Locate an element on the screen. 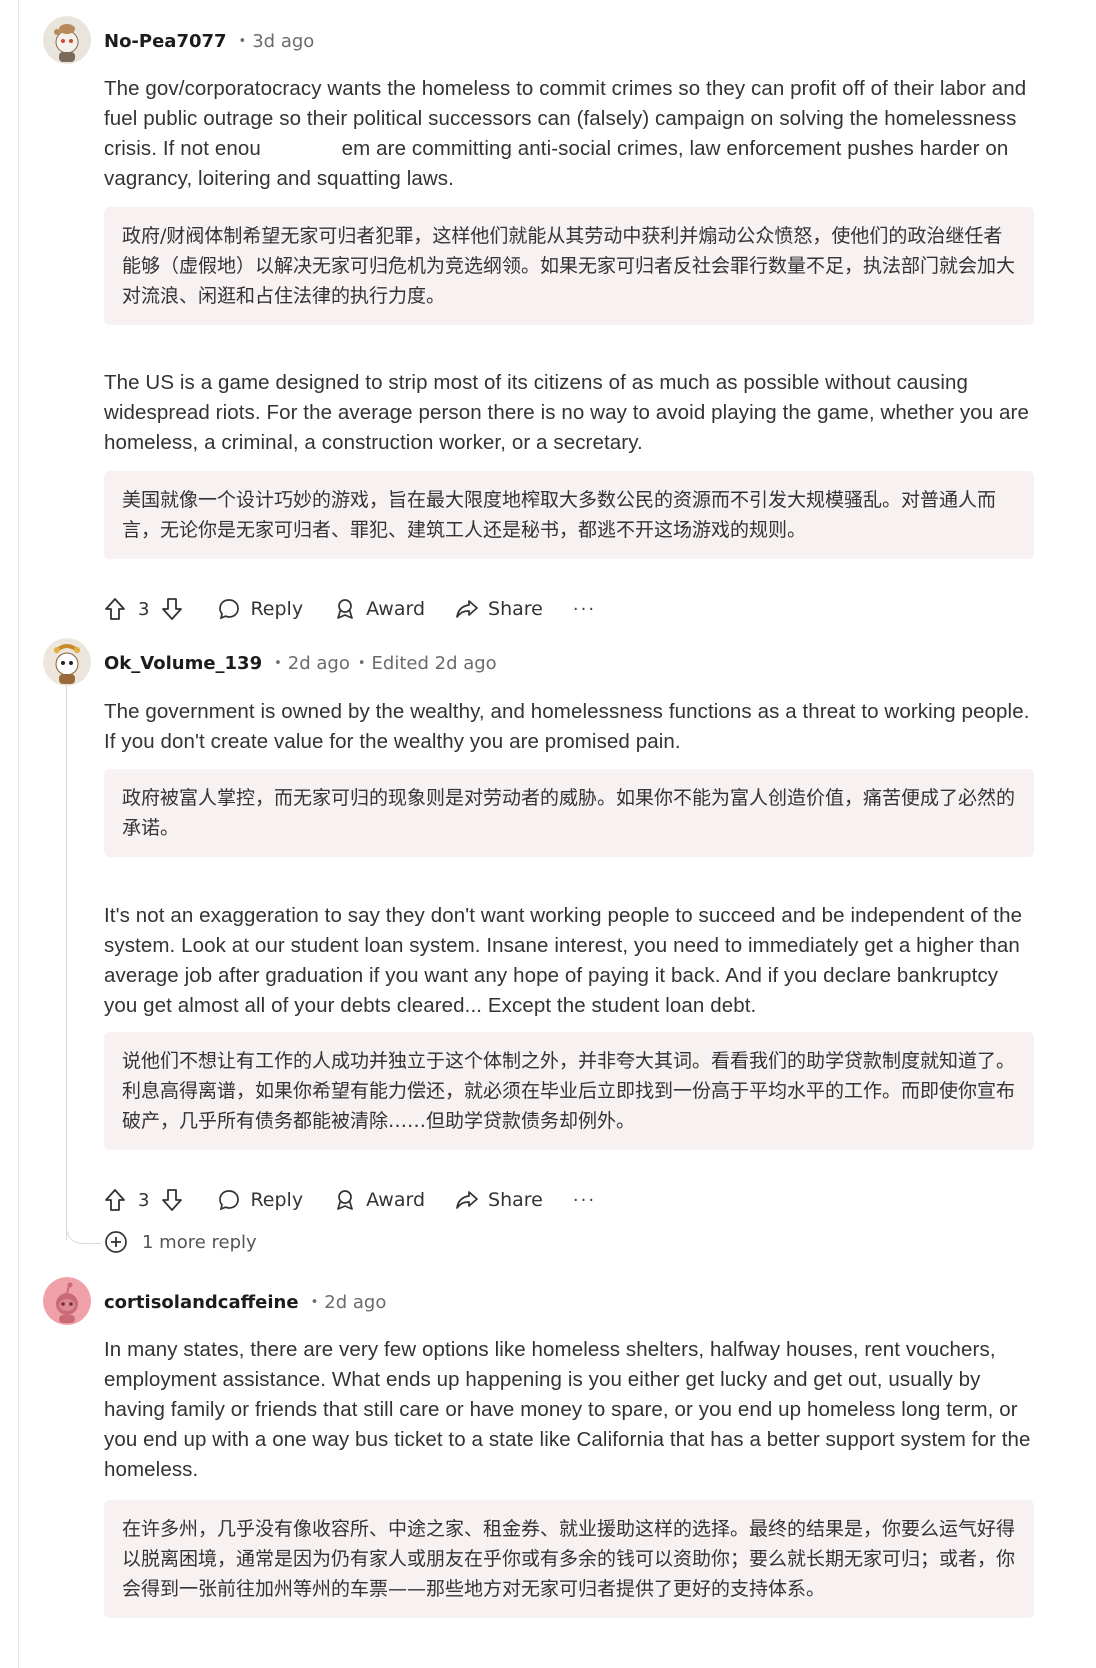 This screenshot has width=1096, height=1668. edited-label: Edited 2d ago is located at coordinates (434, 663).